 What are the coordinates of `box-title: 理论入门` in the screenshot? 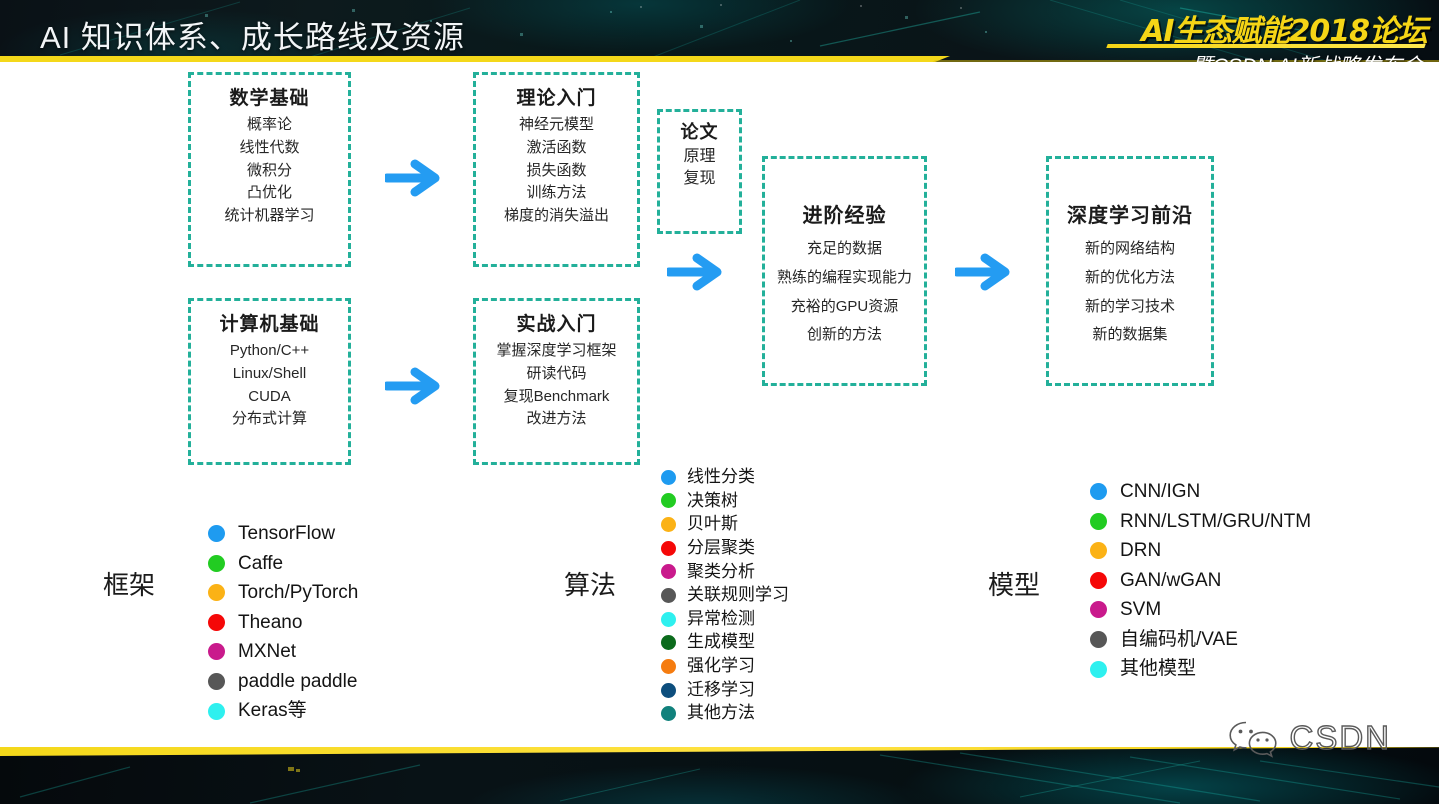 It's located at (556, 98).